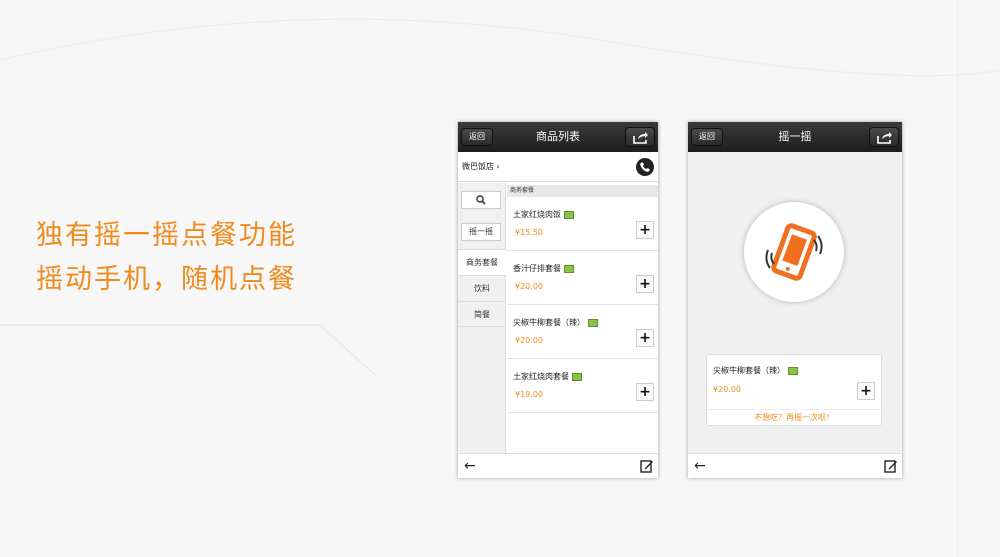 This screenshot has width=1000, height=557. Describe the element at coordinates (582, 332) in the screenshot. I see `list-item: 尖椒牛柳套餐（辣） ¥20.00 +` at that location.